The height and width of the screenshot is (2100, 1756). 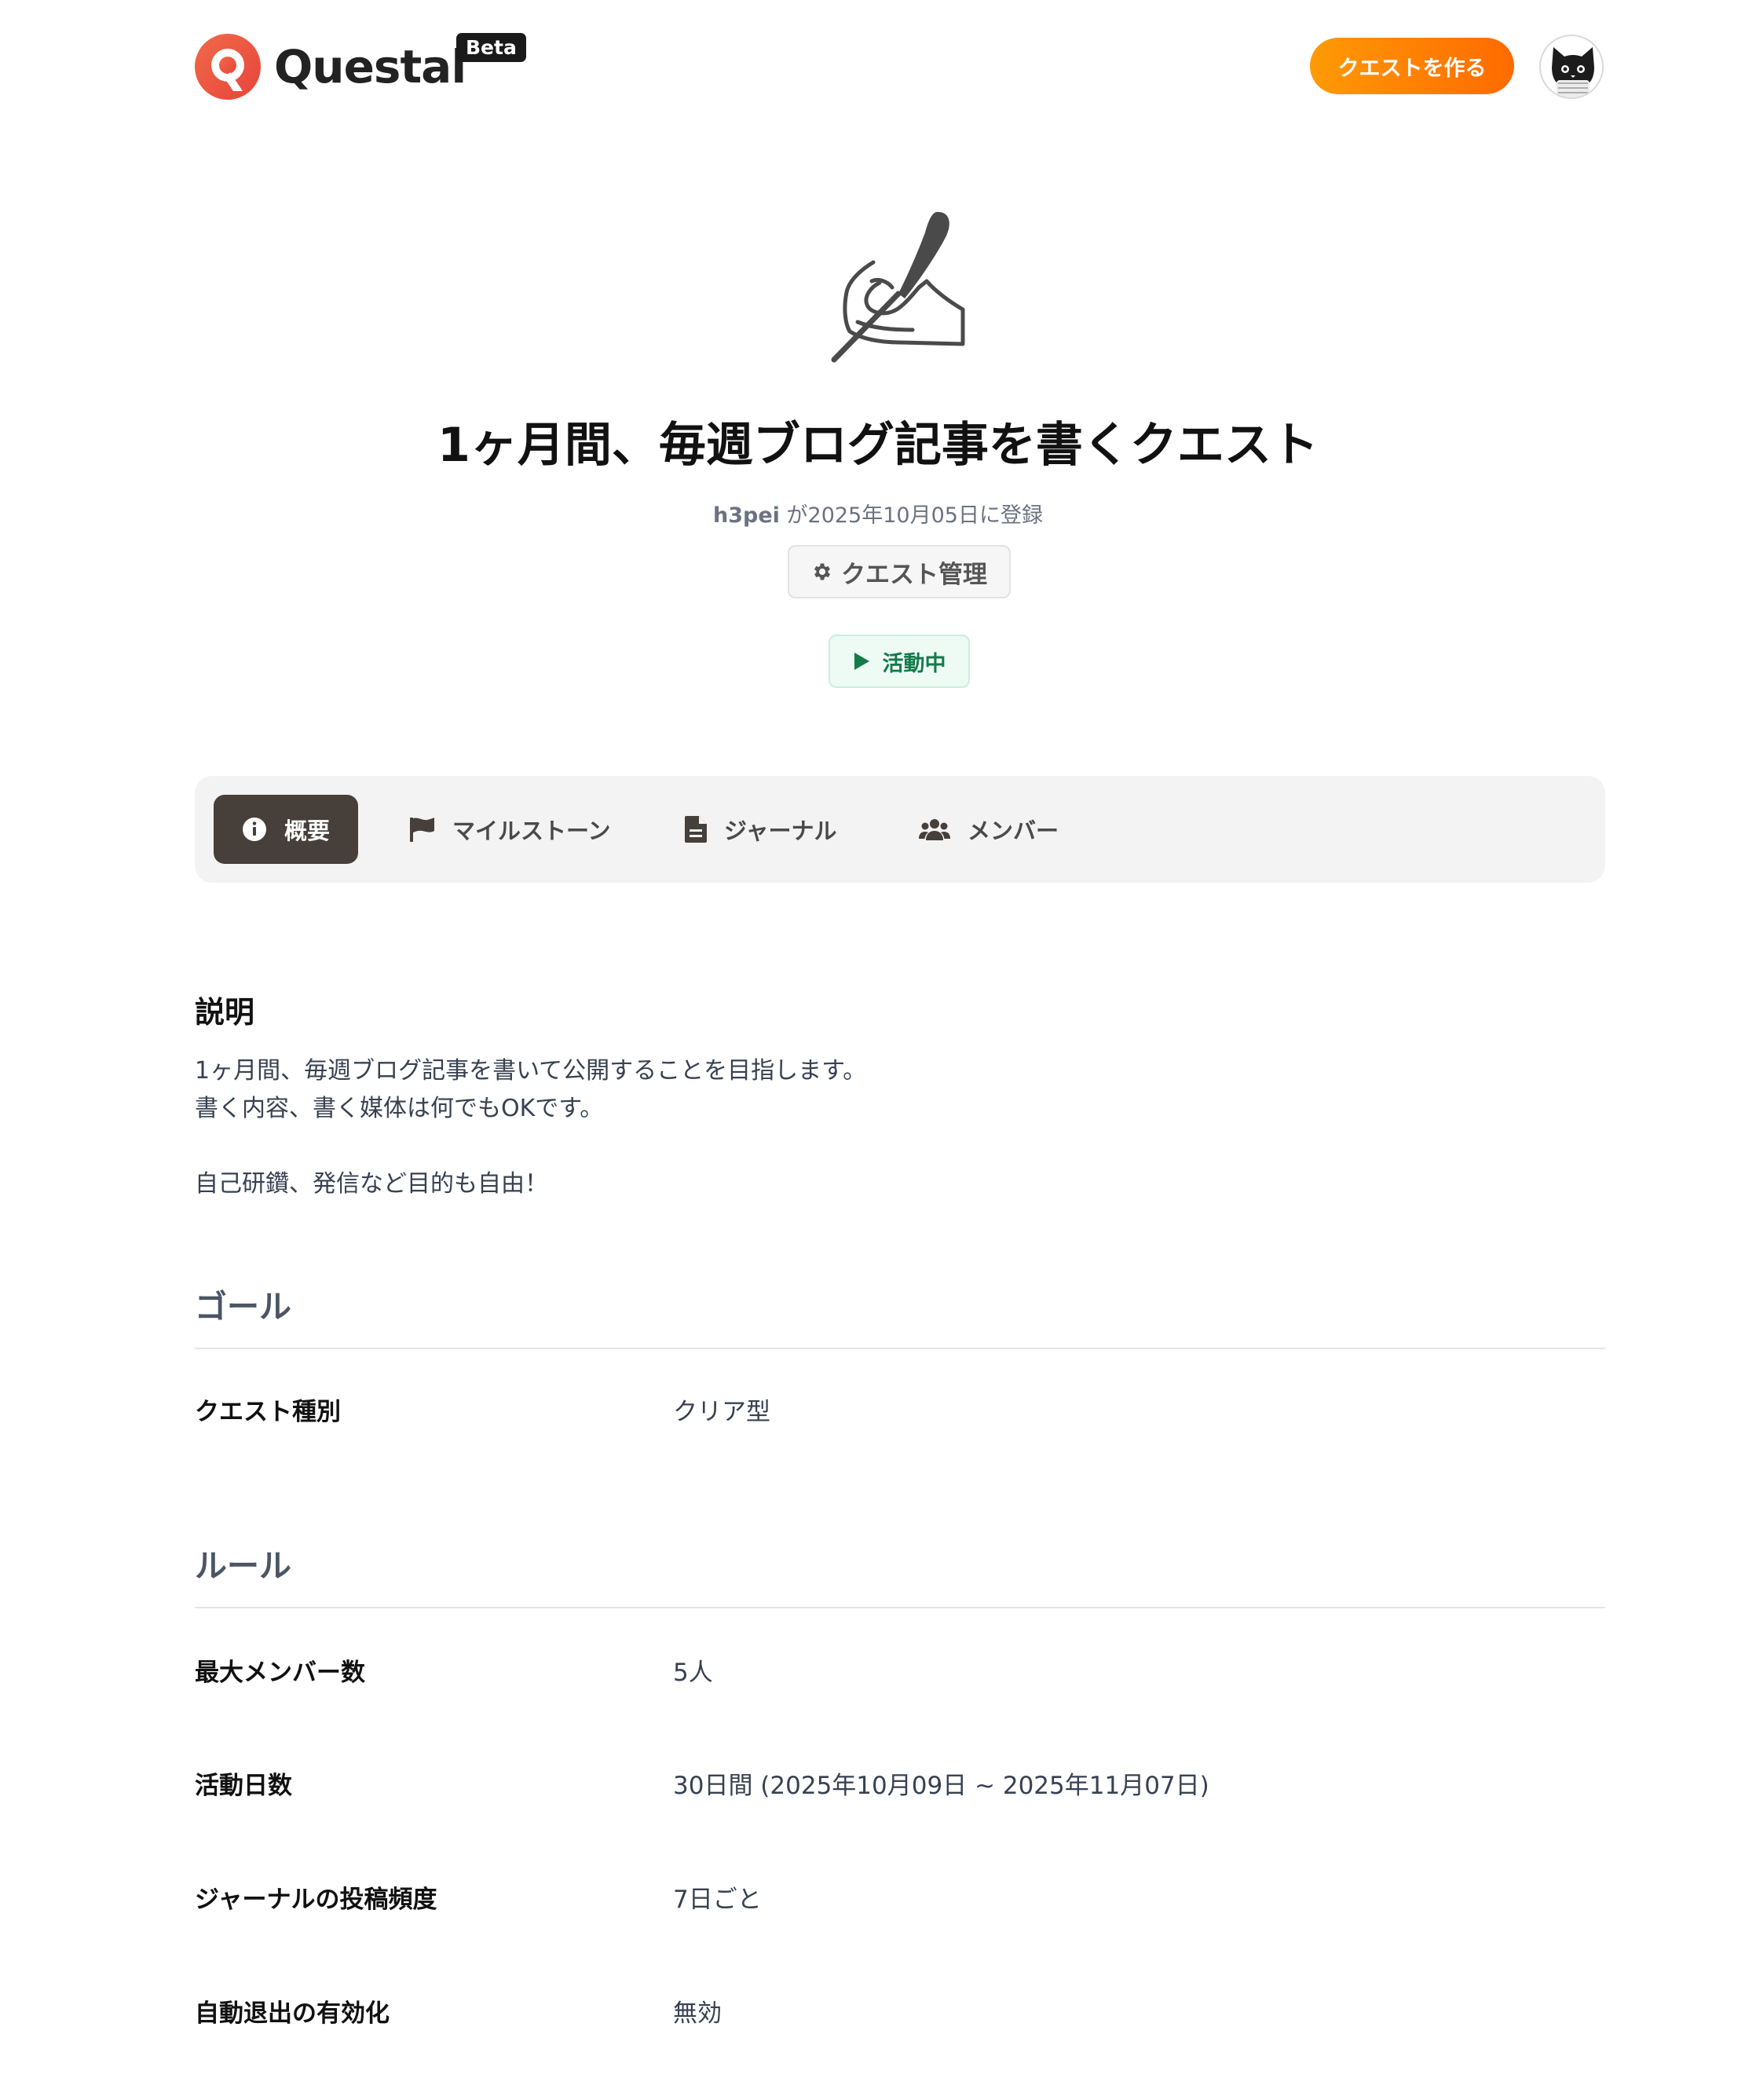 What do you see at coordinates (225, 1013) in the screenshot?
I see `description-heading: 説明` at bounding box center [225, 1013].